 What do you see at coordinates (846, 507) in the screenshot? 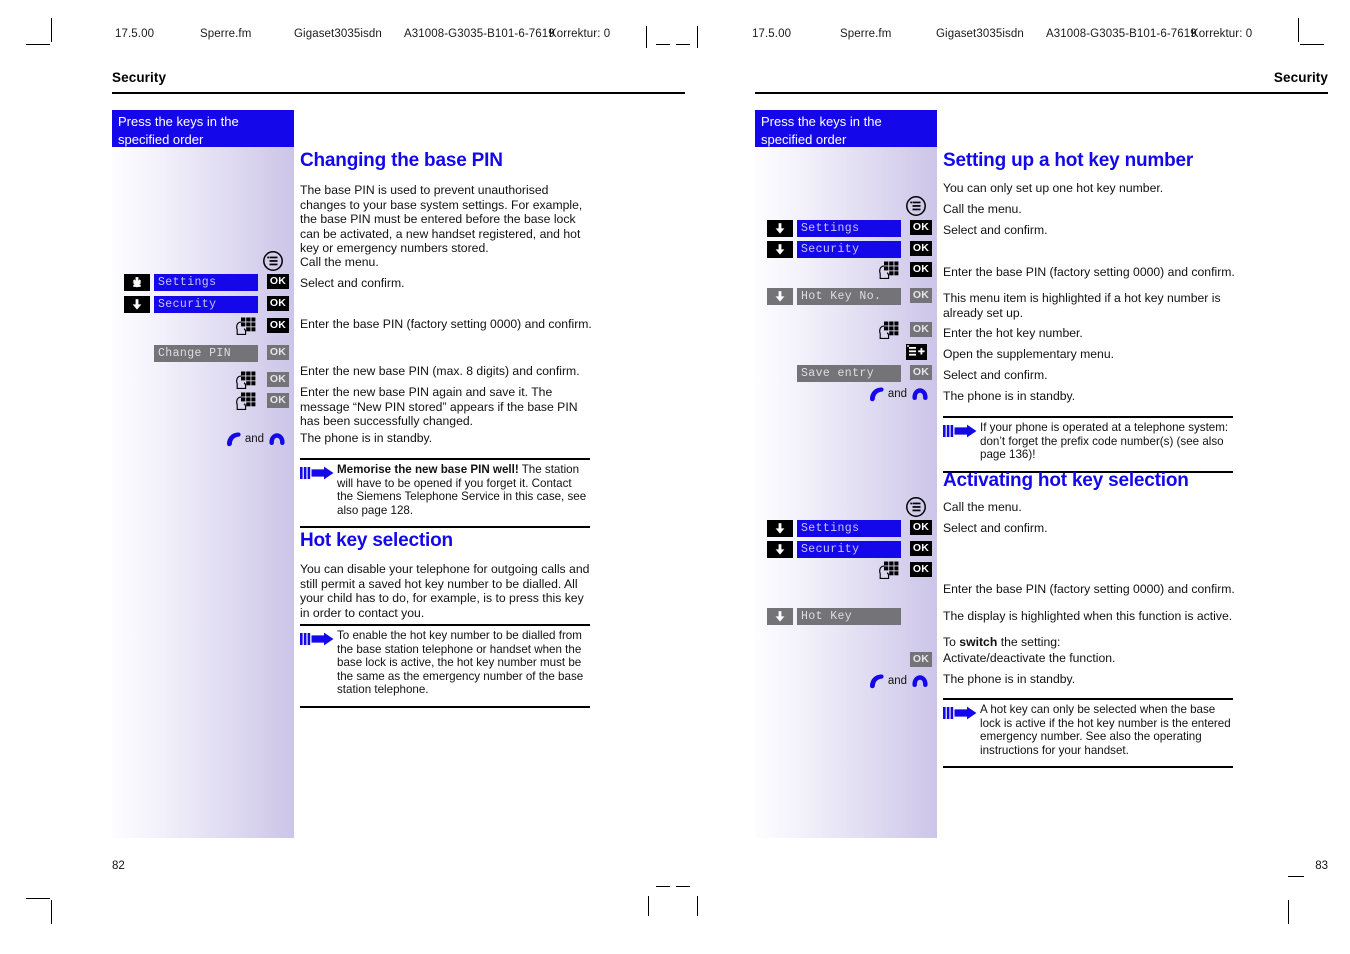
I see `key-step-call-menu-b` at bounding box center [846, 507].